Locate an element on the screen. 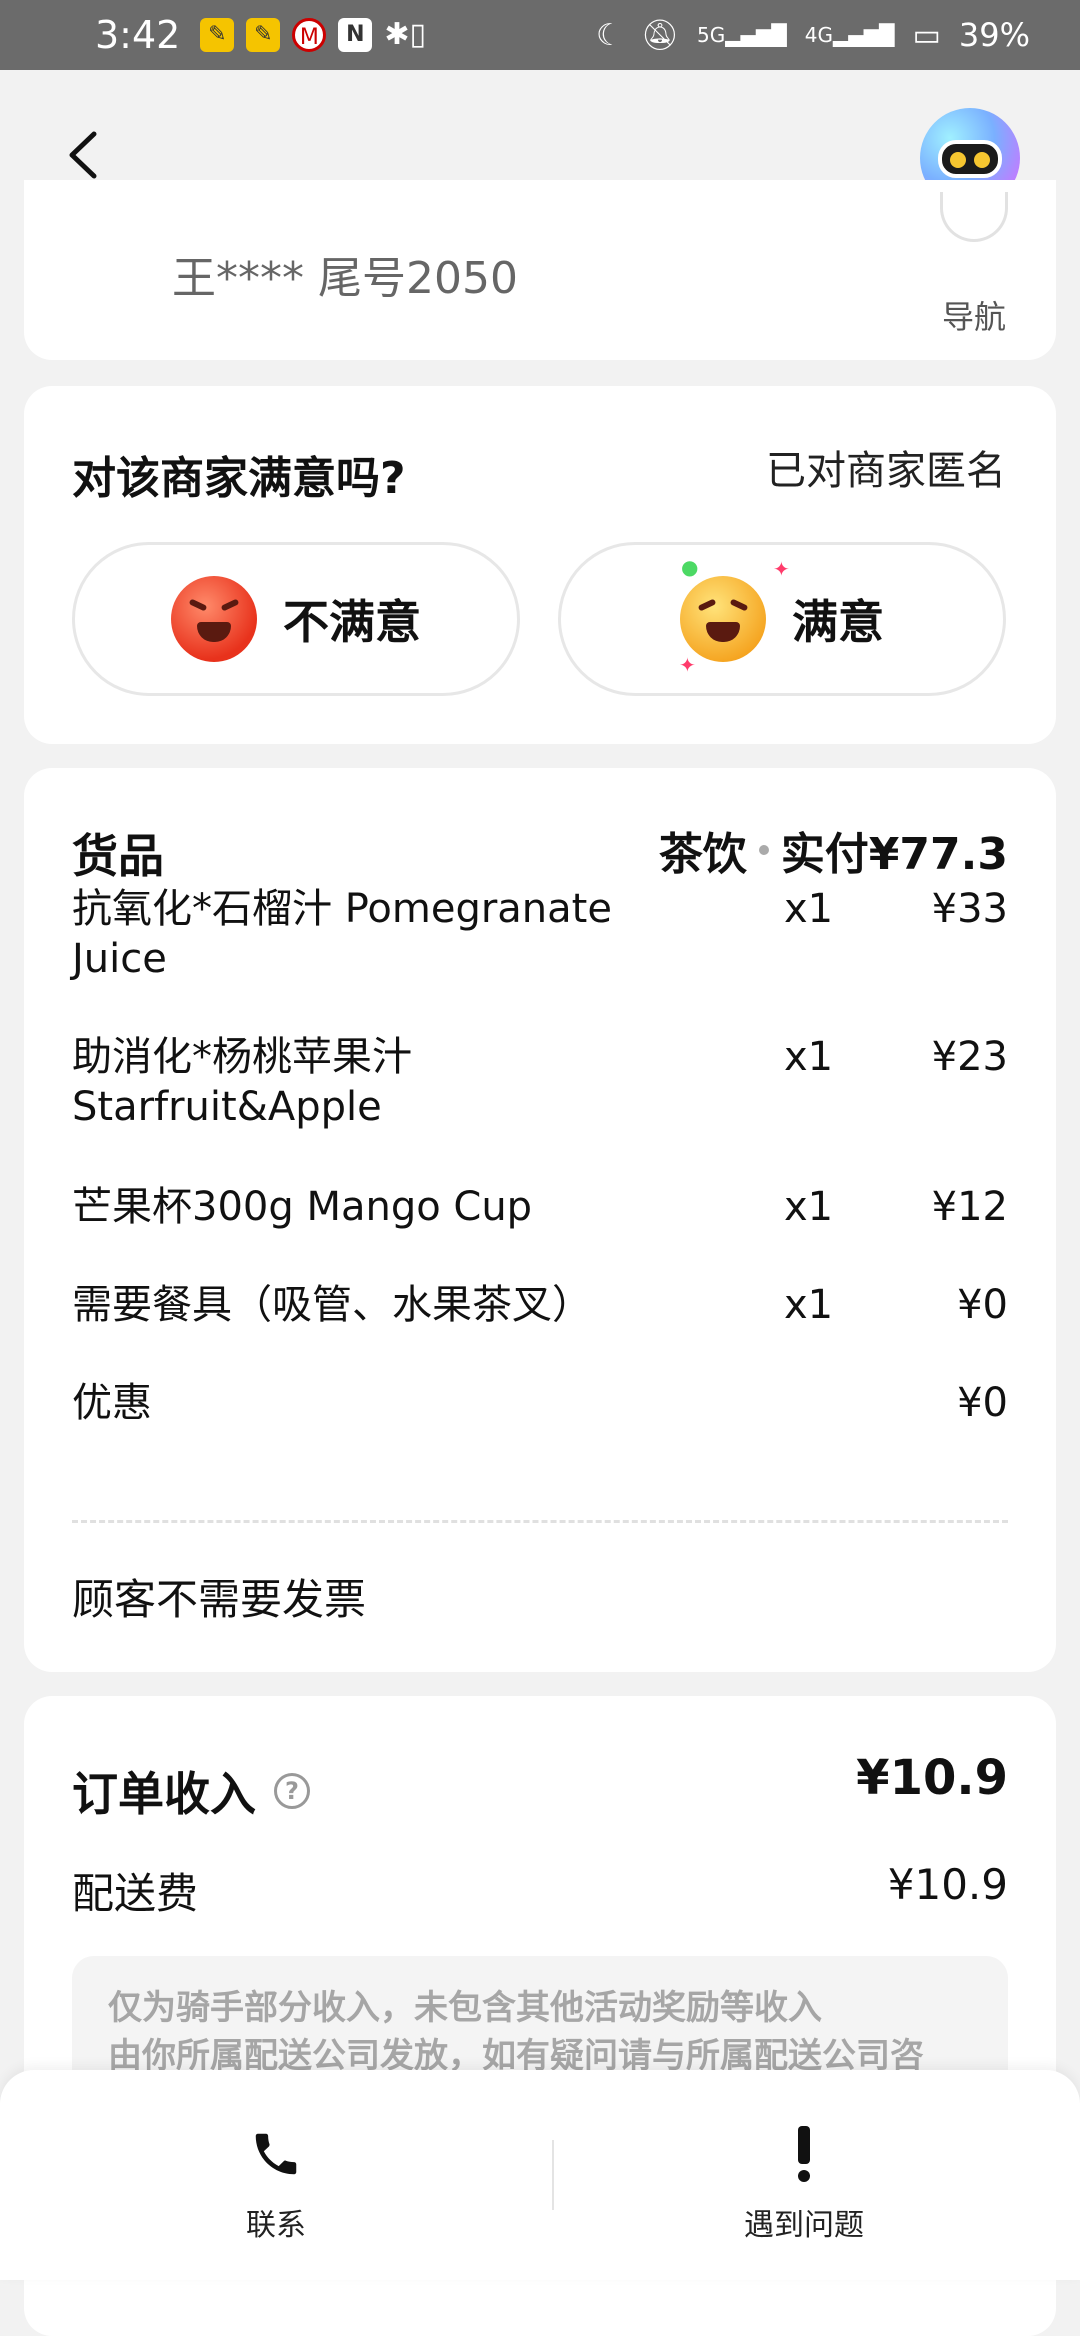 Image resolution: width=1080 pixels, height=2336 pixels. satisfied-button: ● ✦ ✦ 满意 is located at coordinates (782, 619).